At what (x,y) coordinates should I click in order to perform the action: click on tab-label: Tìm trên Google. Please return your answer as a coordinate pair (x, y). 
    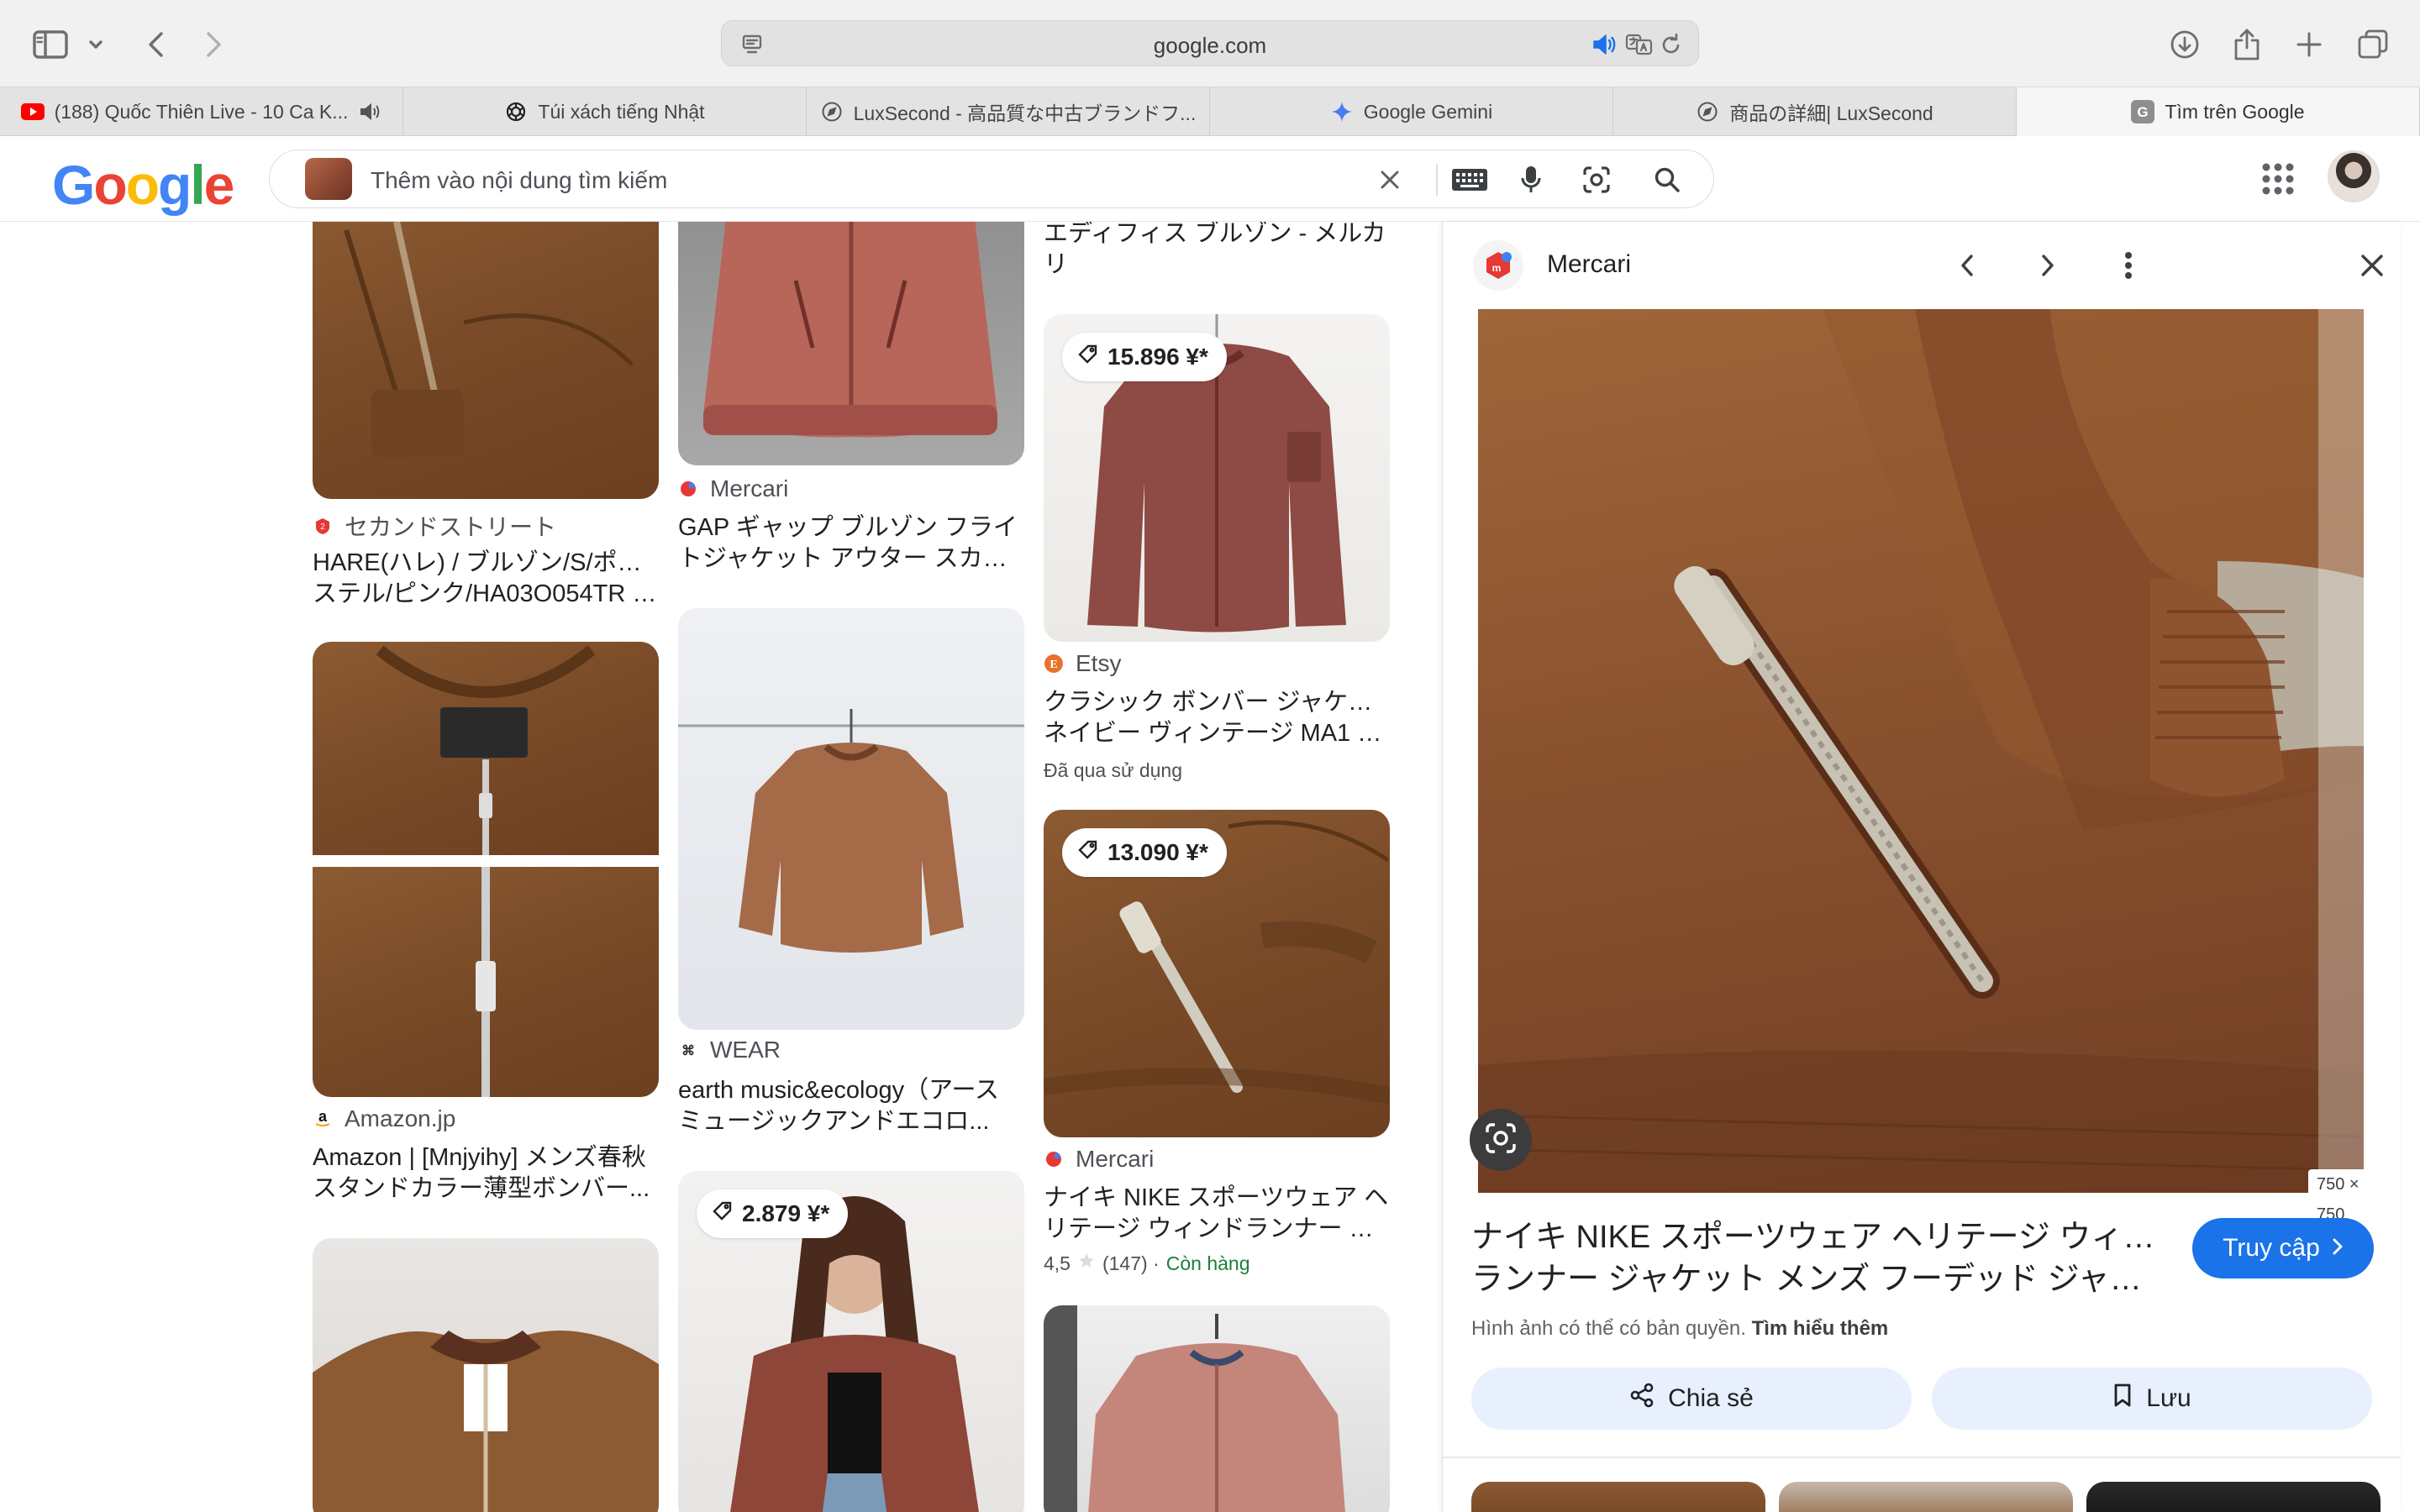
    Looking at the image, I should click on (2235, 111).